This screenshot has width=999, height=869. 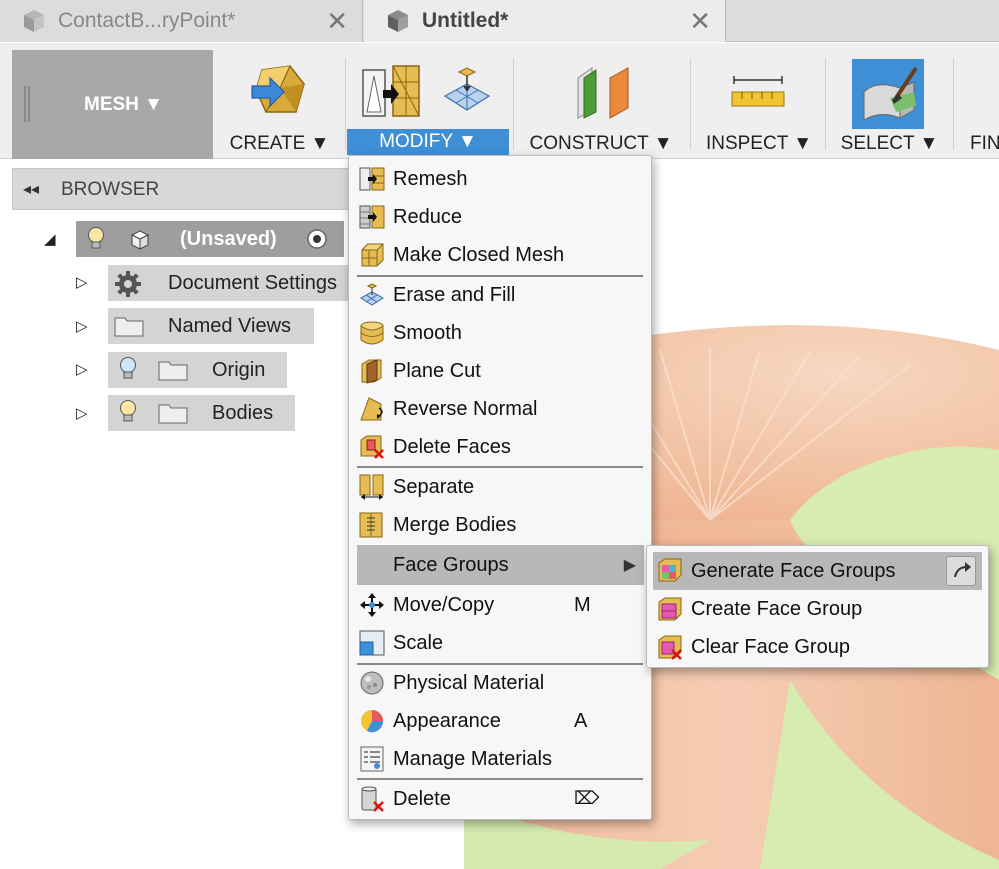 I want to click on browser-item-named-views: Named Views, so click(x=211, y=326).